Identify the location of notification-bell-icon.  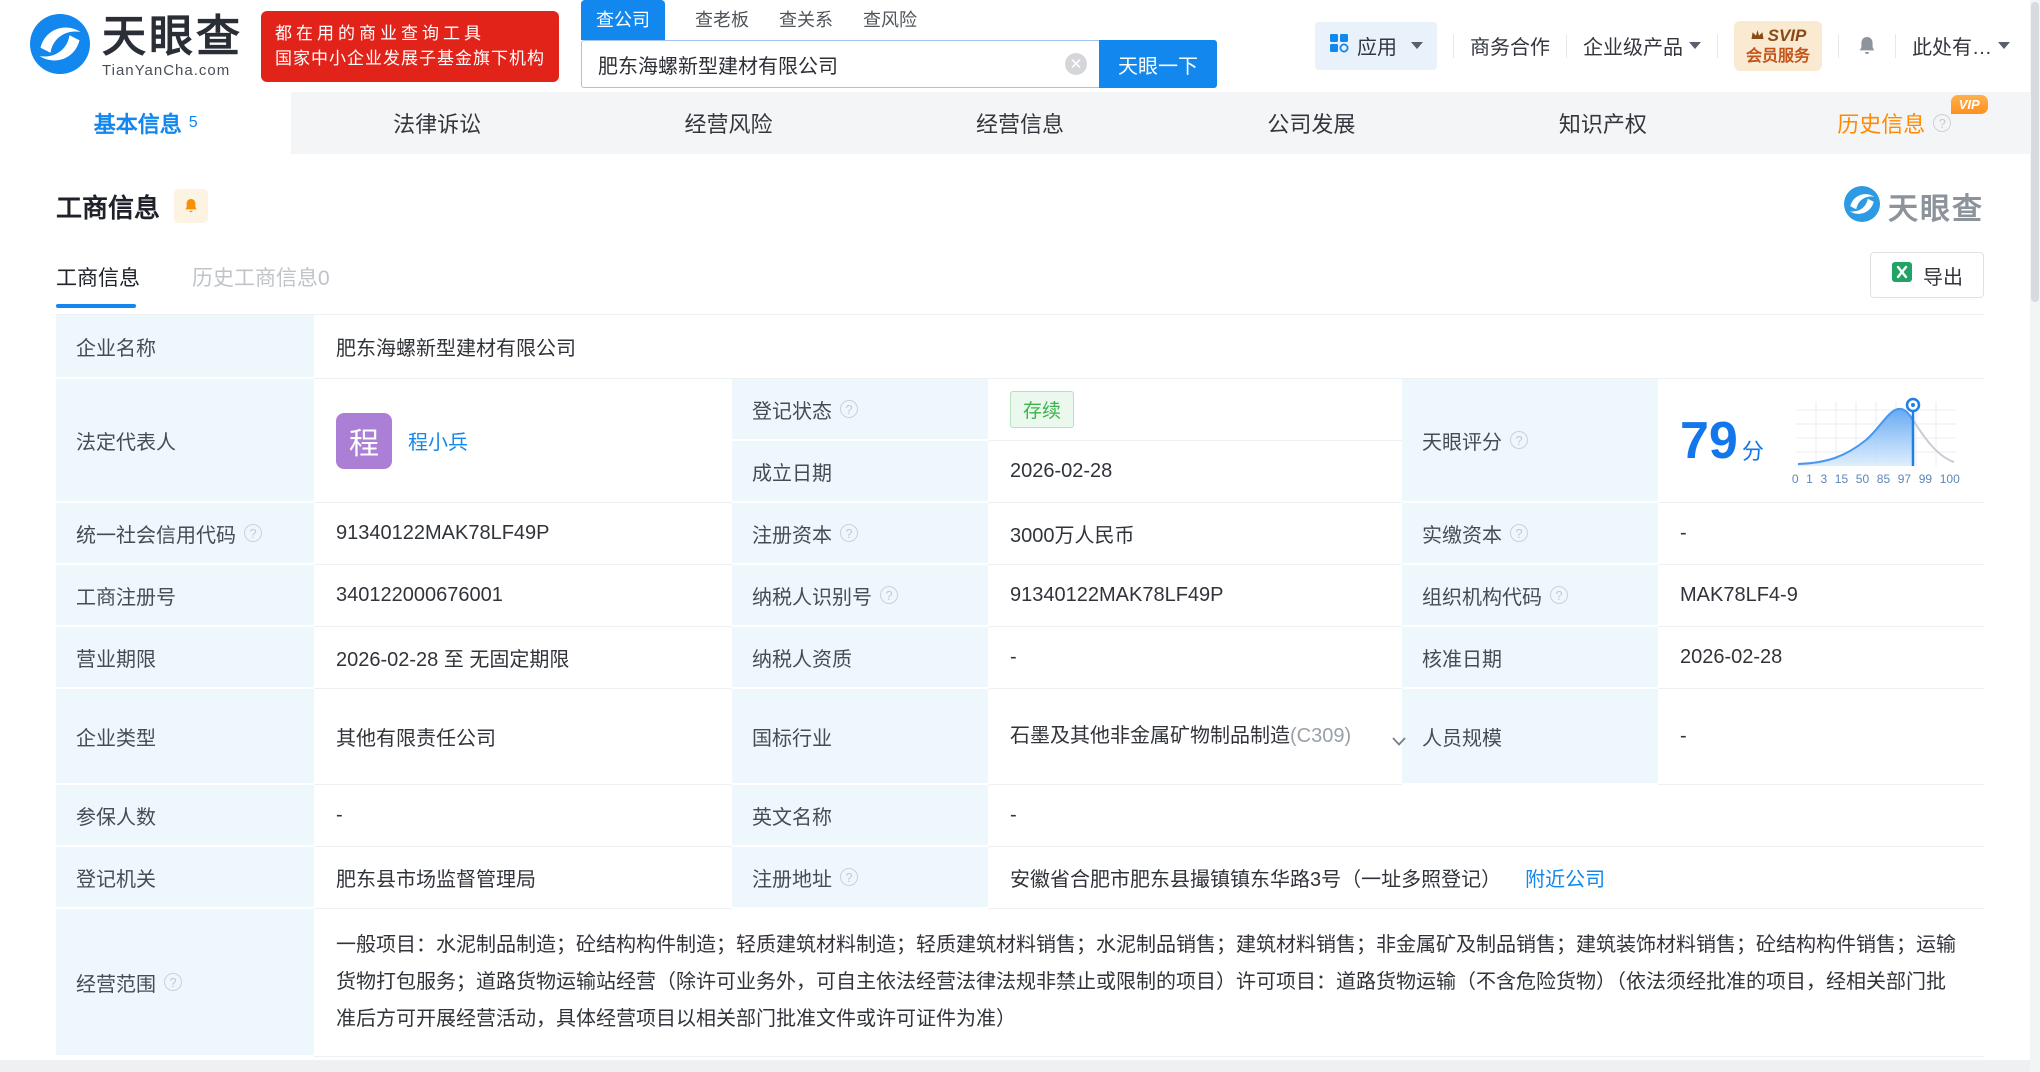
(1867, 46).